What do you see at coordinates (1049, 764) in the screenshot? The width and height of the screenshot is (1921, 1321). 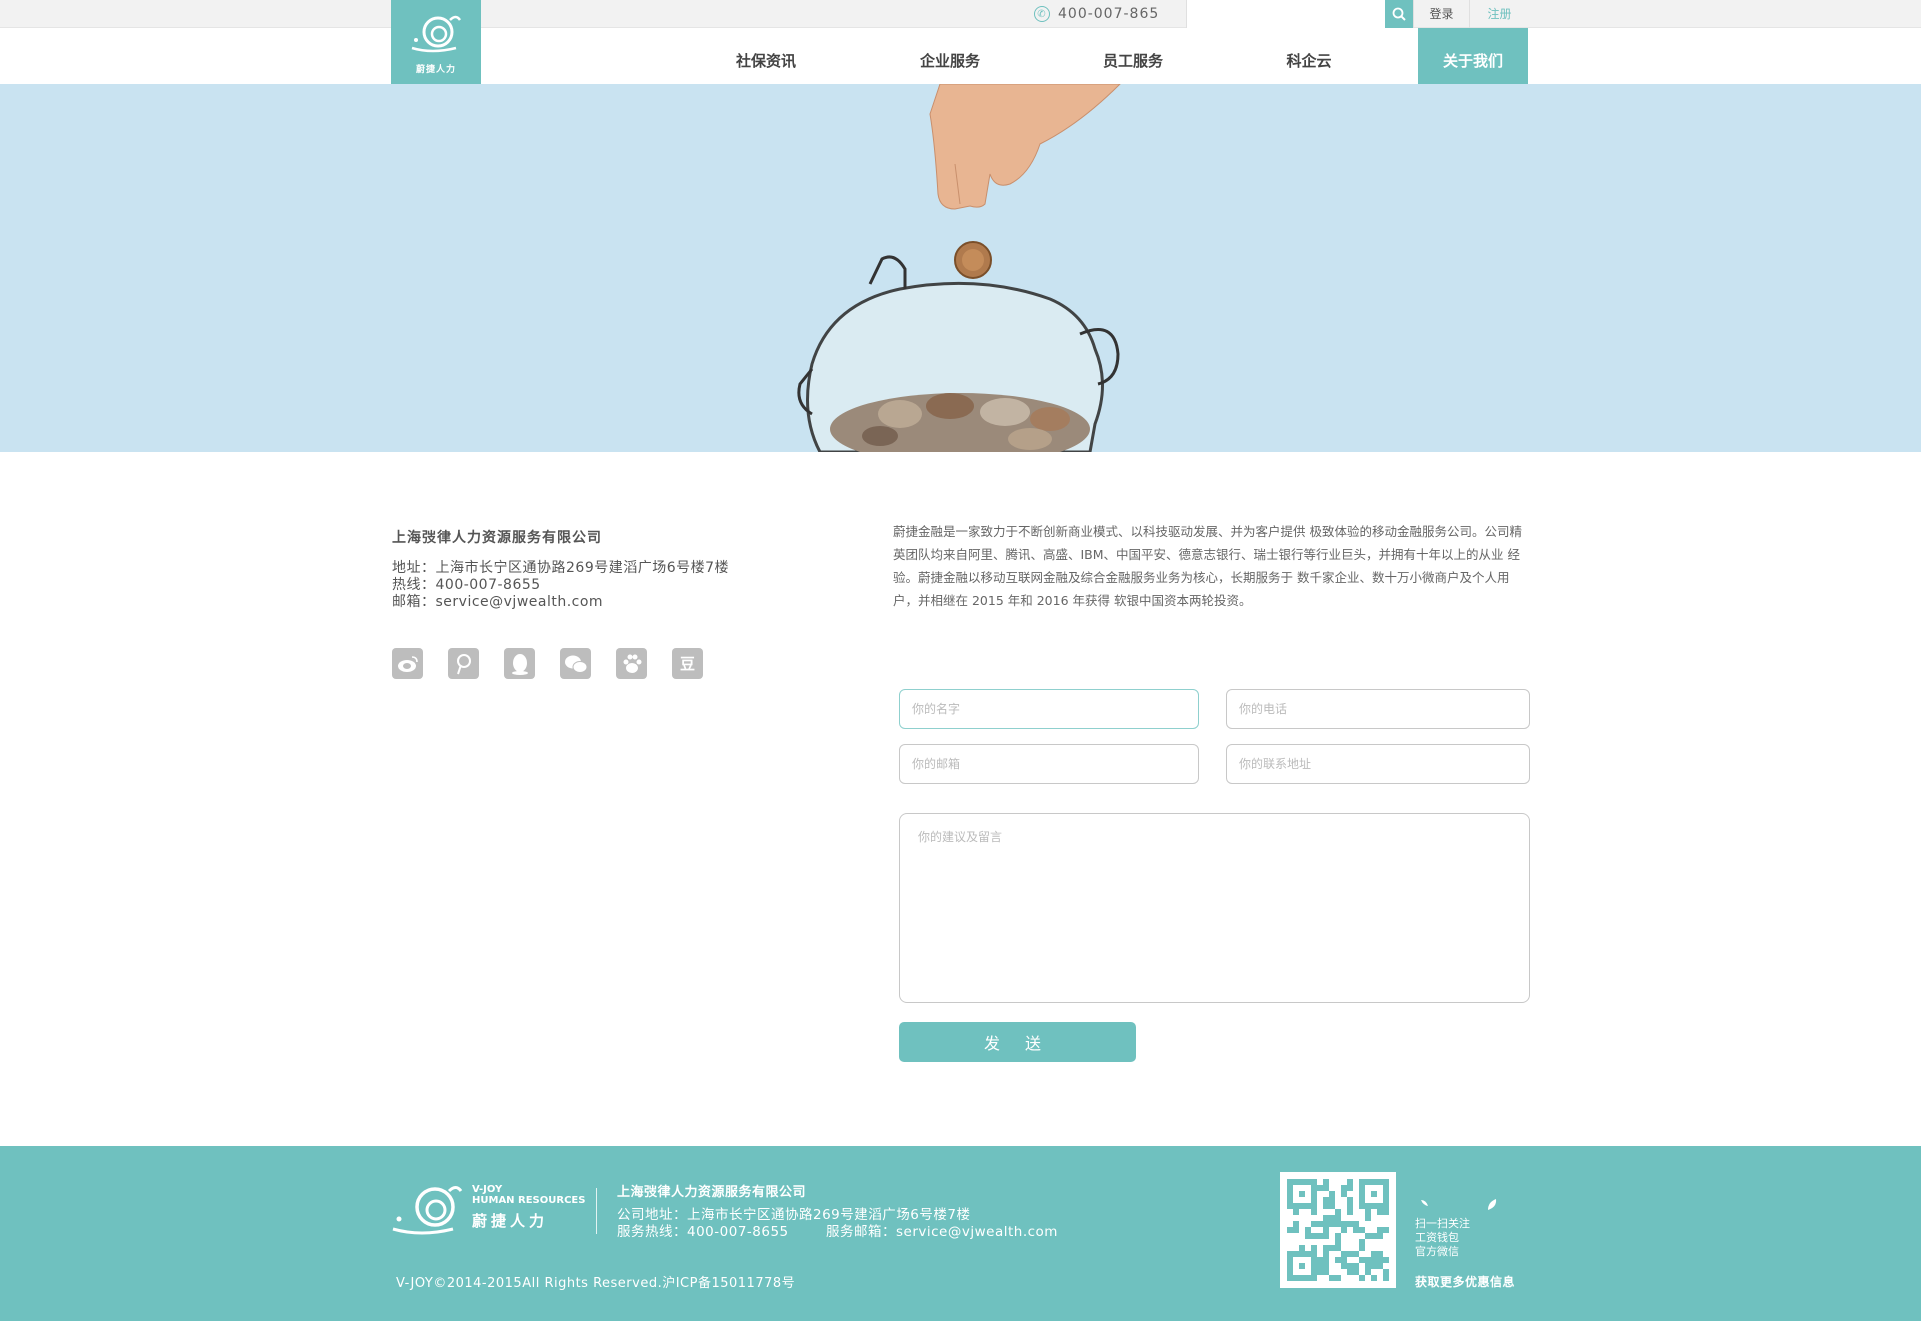 I see `email-field` at bounding box center [1049, 764].